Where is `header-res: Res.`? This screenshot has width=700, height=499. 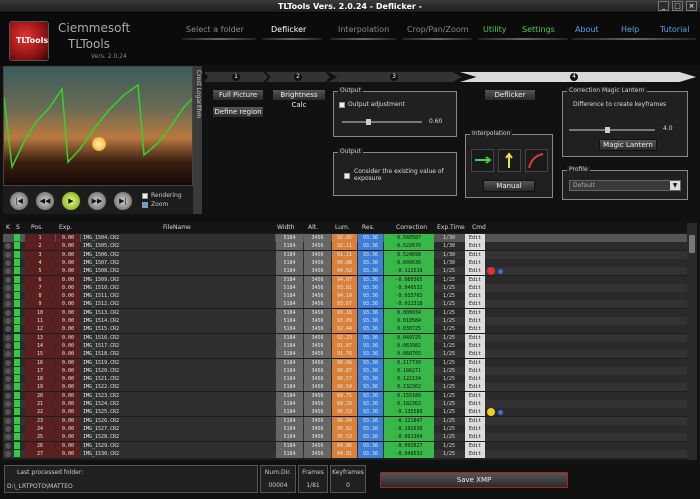 header-res: Res. is located at coordinates (368, 227).